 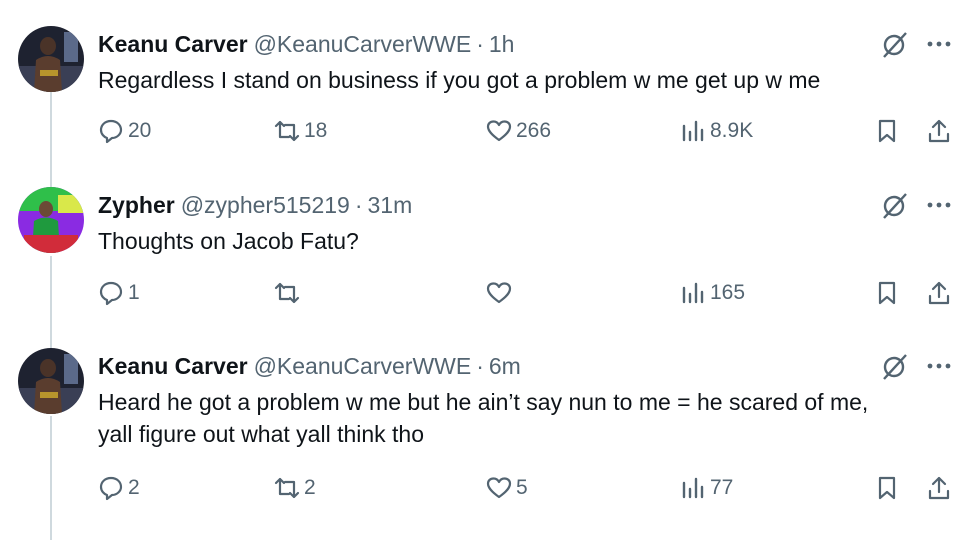 I want to click on tweet-header: Keanu Carver @KeanuCarverWWE · 1h, so click(x=306, y=44).